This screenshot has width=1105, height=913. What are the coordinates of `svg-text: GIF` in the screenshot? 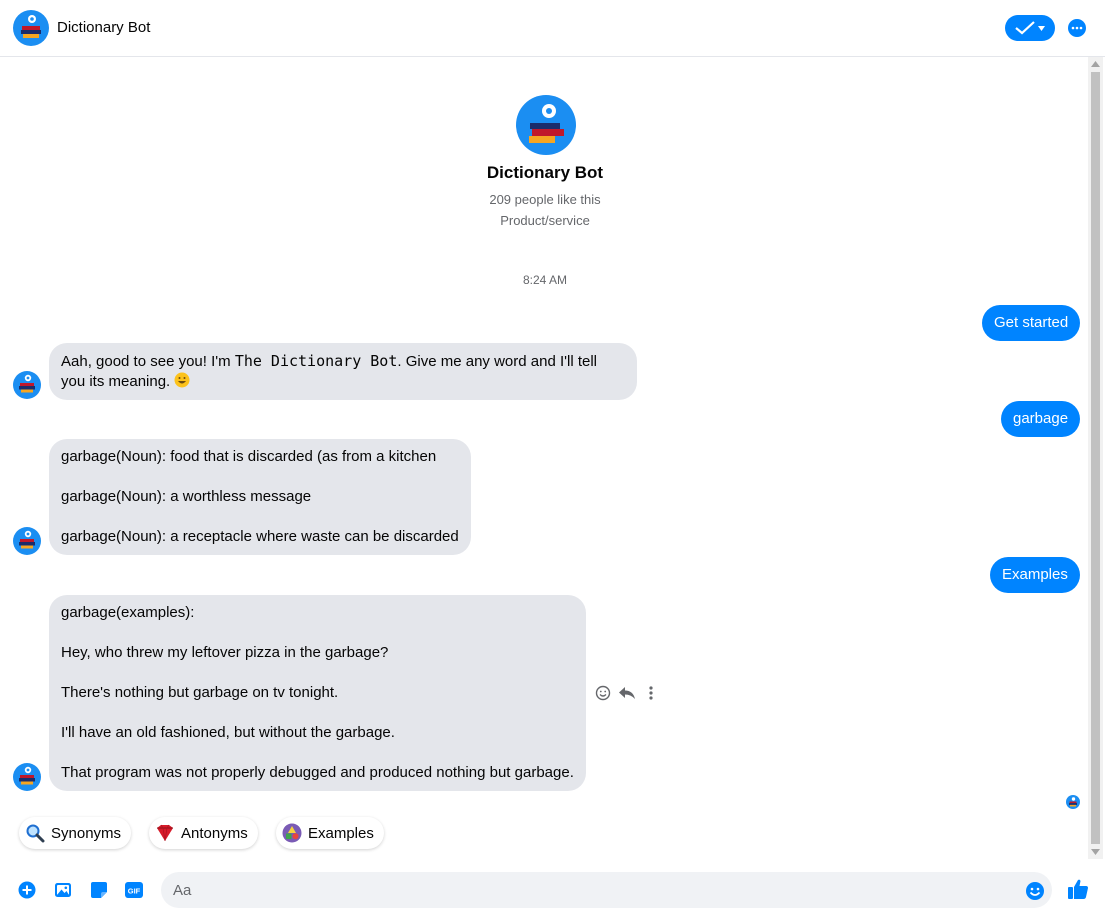 It's located at (134, 891).